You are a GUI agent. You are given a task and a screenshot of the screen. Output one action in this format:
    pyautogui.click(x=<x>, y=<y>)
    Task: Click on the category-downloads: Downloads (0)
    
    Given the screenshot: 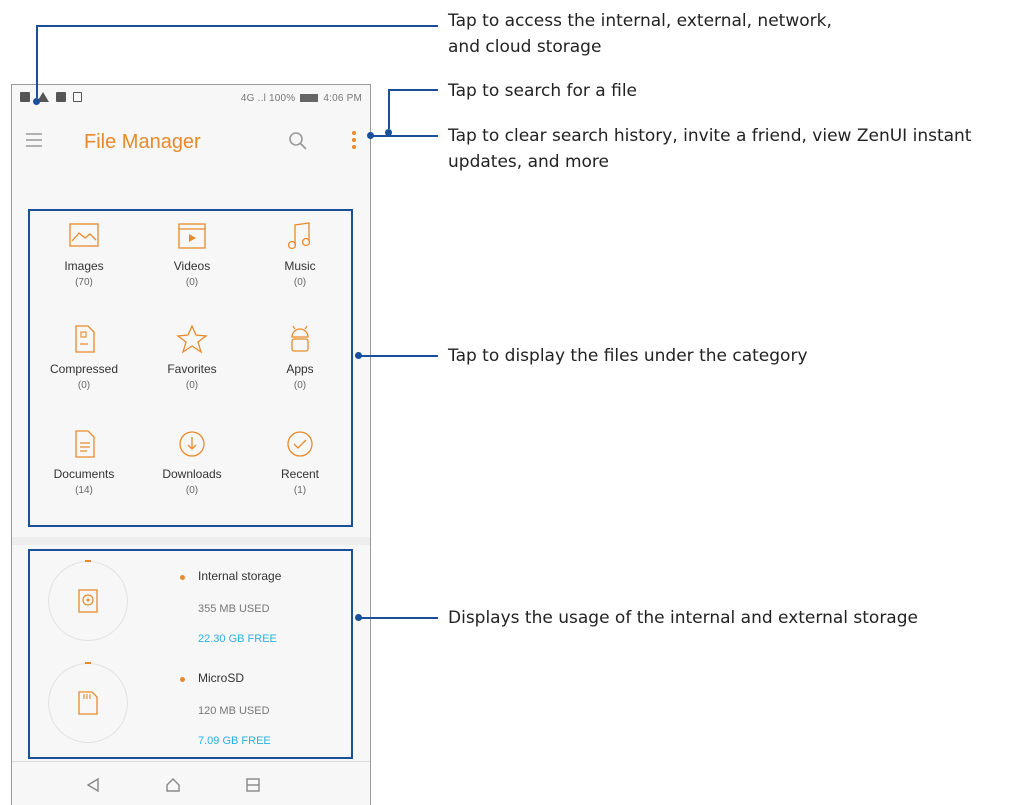 What is the action you would take?
    pyautogui.click(x=192, y=462)
    